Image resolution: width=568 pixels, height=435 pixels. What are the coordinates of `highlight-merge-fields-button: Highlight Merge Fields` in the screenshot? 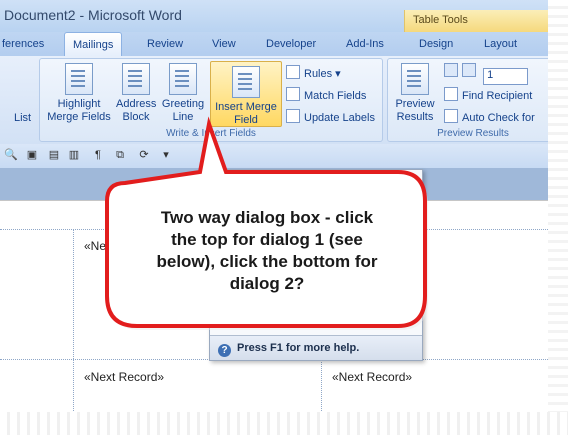 It's located at (79, 93).